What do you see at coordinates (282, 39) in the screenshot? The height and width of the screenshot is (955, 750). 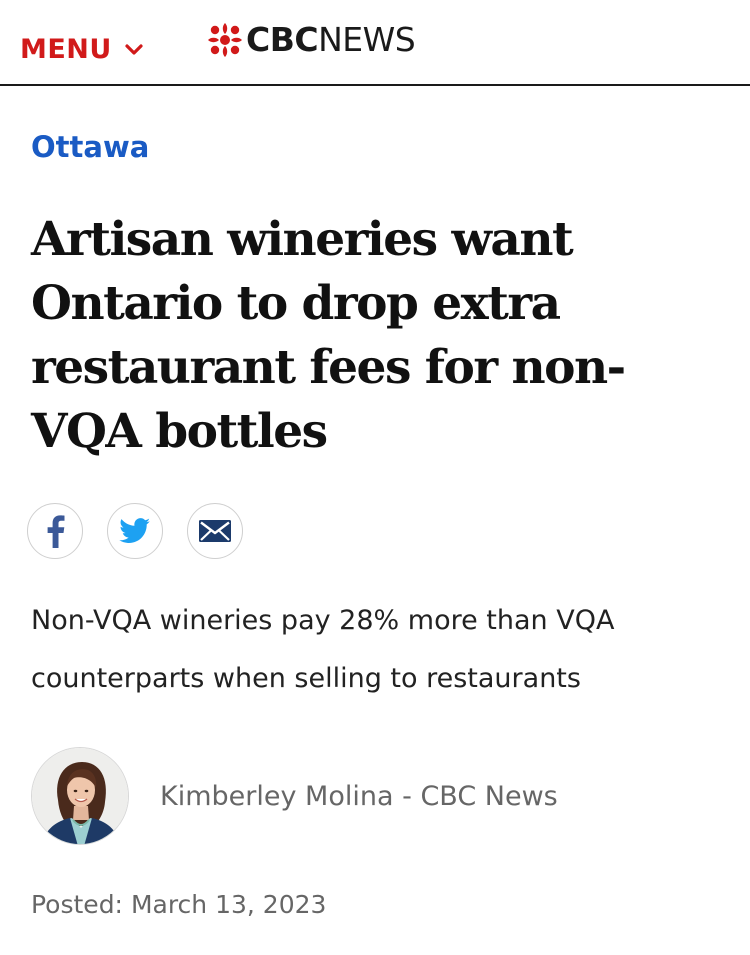 I see `brand-cbc-text: CBC` at bounding box center [282, 39].